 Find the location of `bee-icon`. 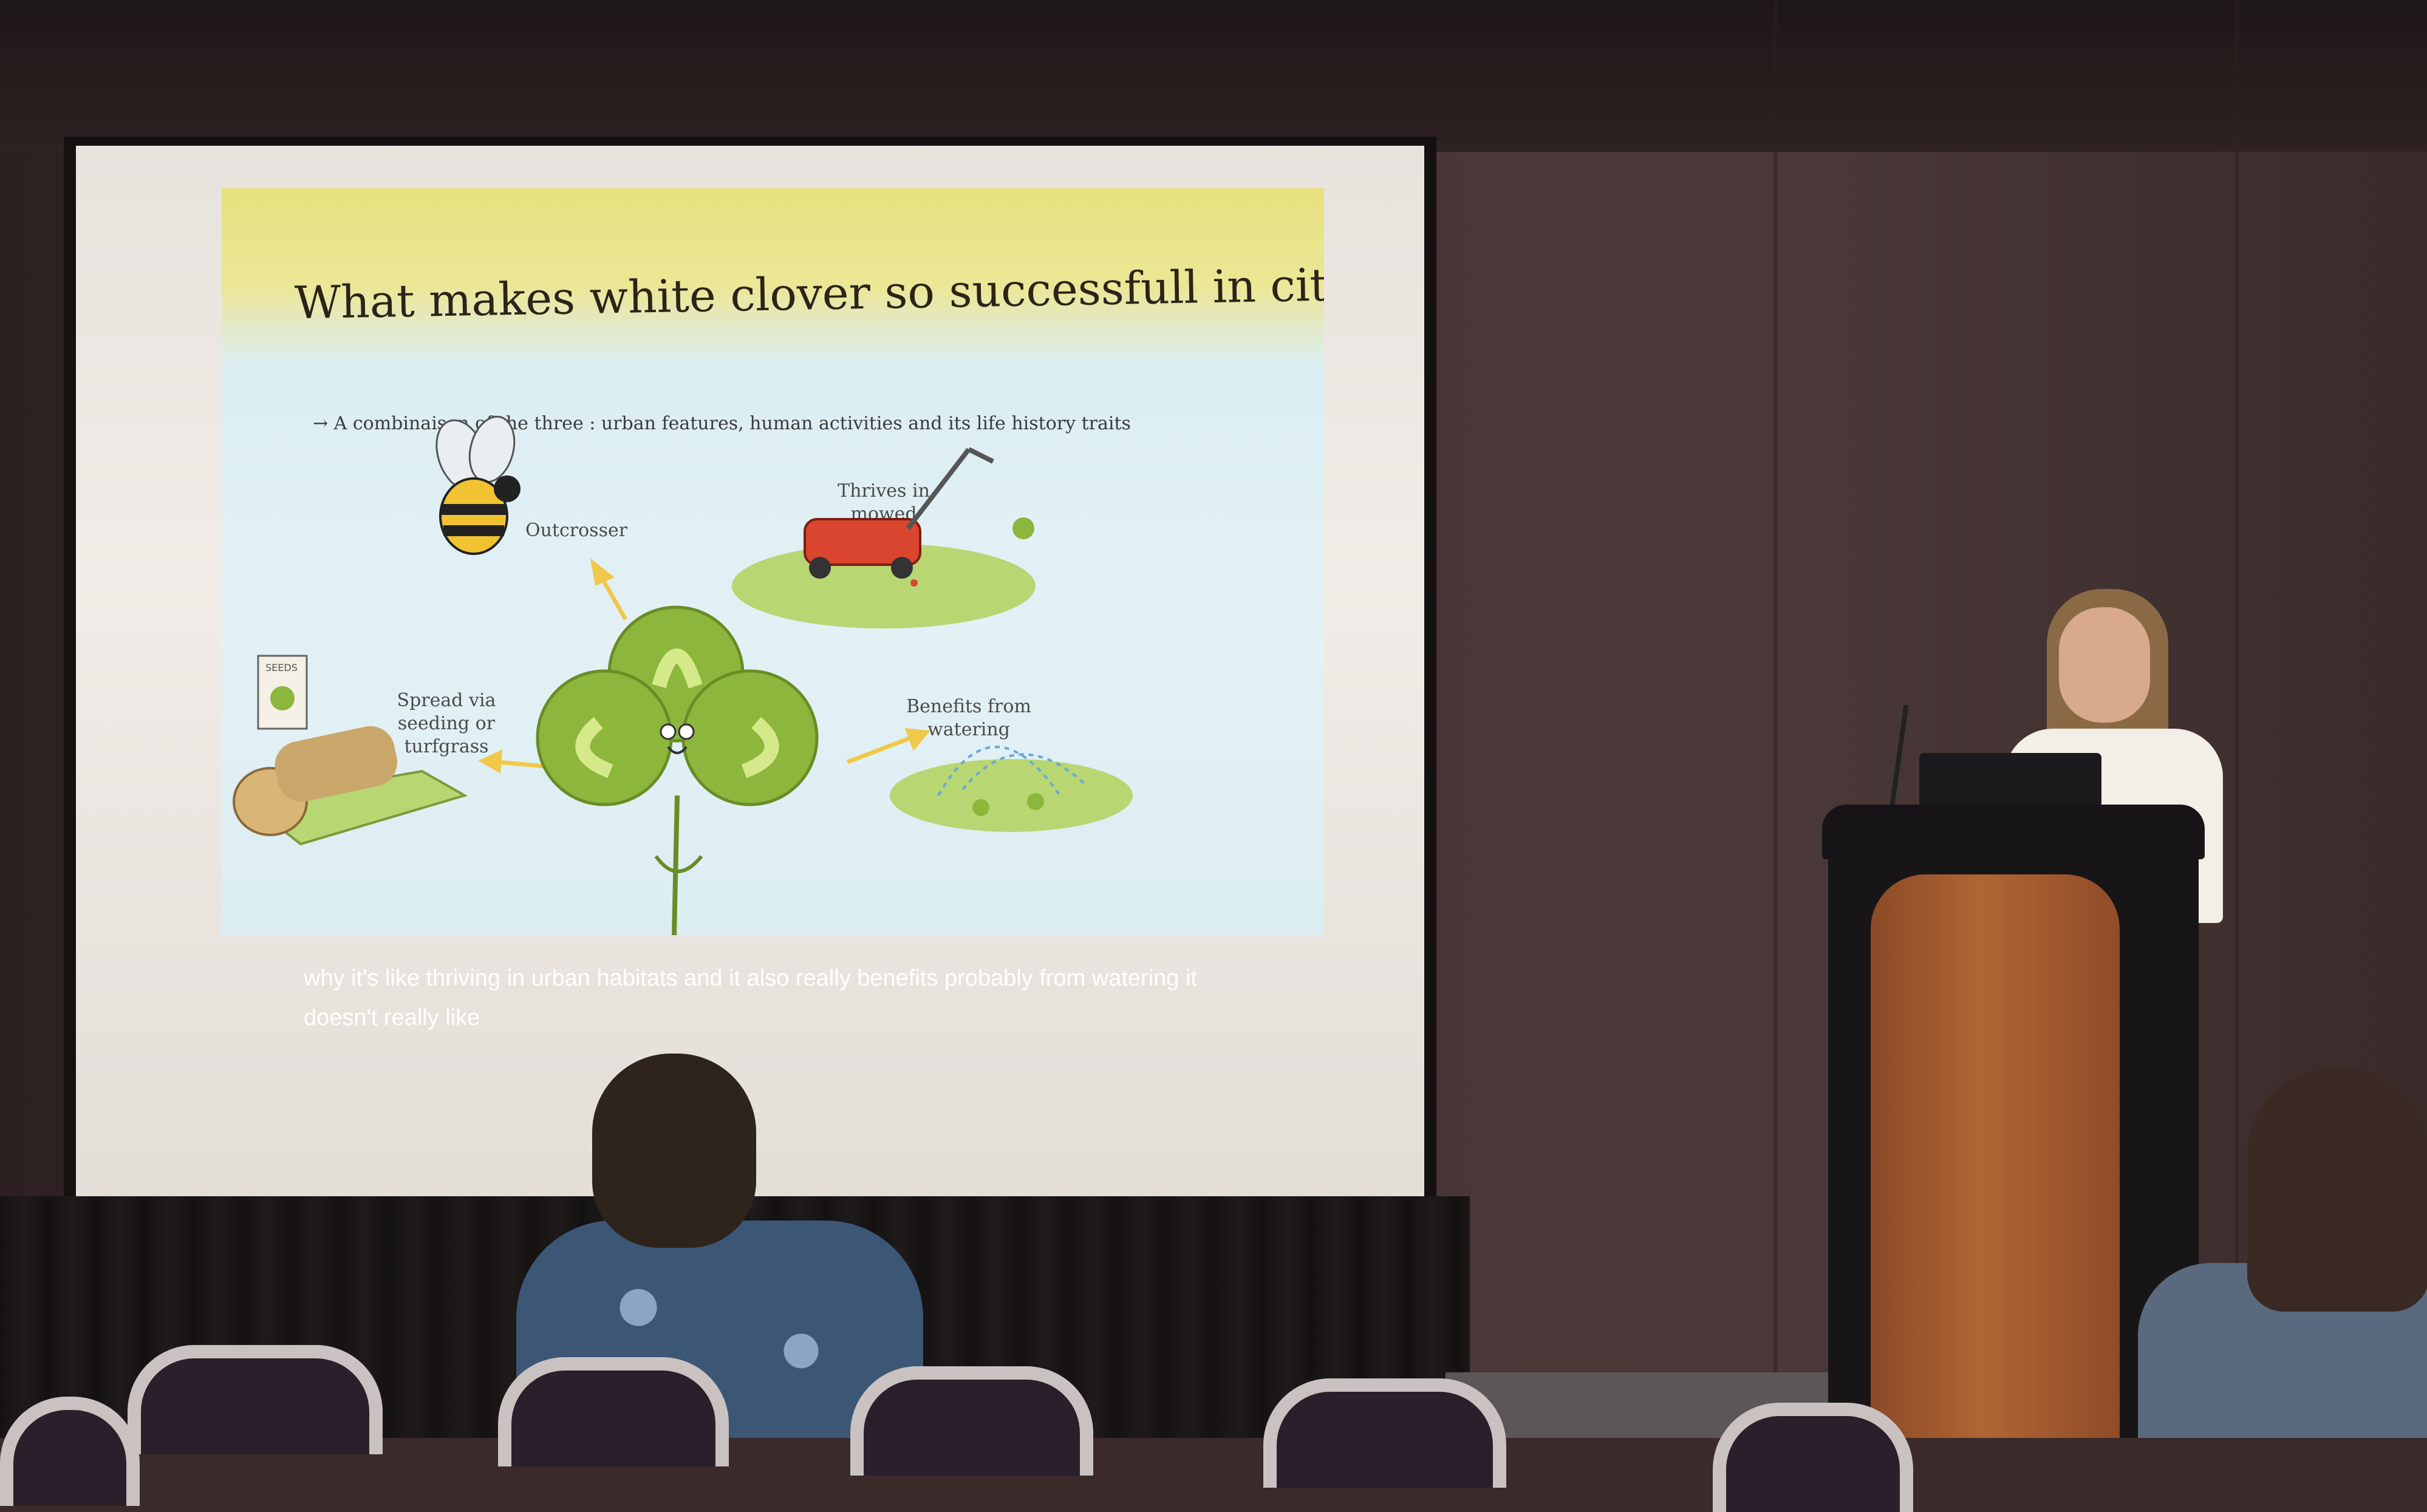

bee-icon is located at coordinates (478, 485).